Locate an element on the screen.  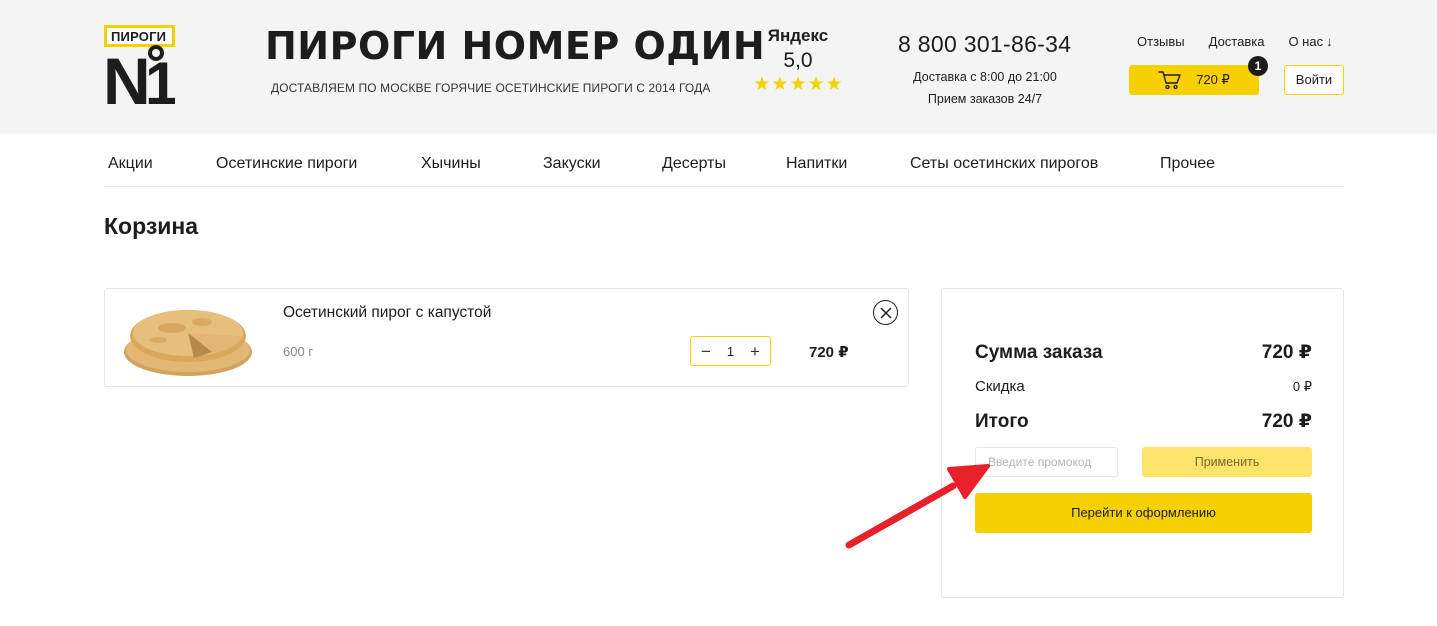
discount-row: Скидка 0 ₽ is located at coordinates (1143, 386).